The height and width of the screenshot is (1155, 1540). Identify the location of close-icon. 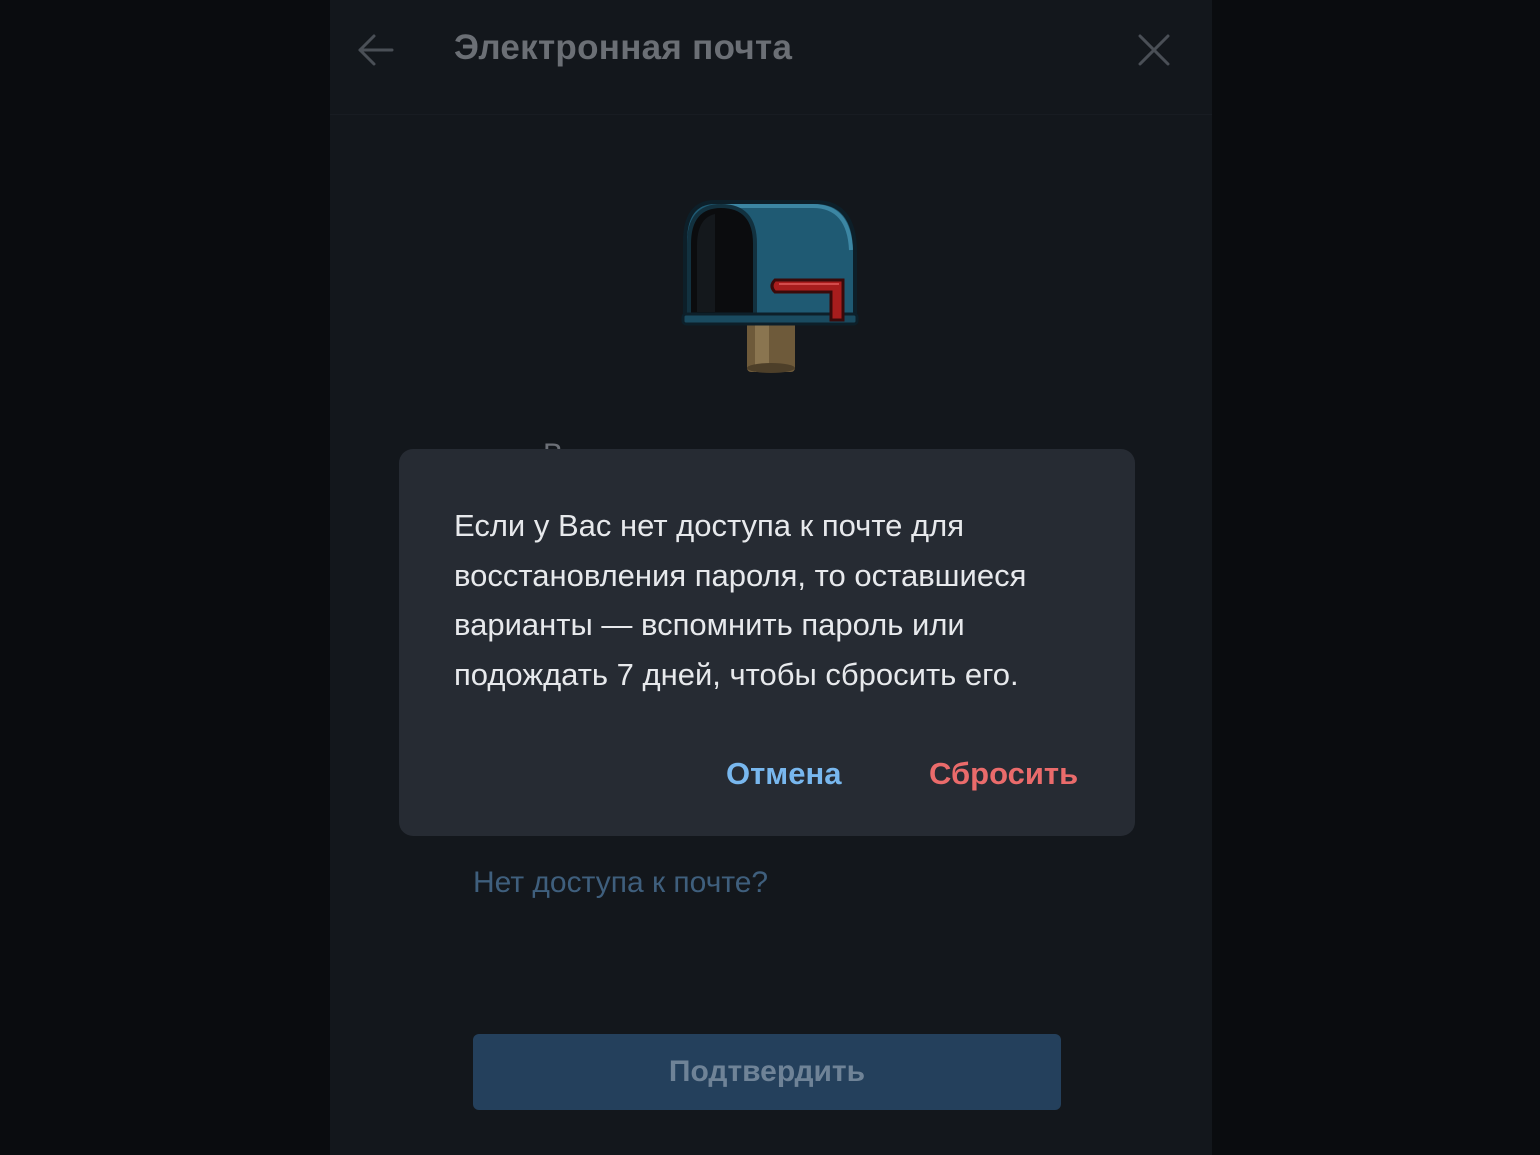
(1154, 50).